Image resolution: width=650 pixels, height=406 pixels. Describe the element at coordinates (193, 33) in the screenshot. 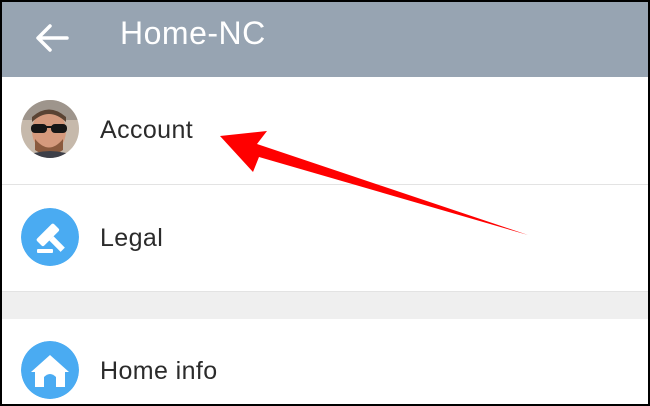

I see `app-title: Home-NC` at that location.